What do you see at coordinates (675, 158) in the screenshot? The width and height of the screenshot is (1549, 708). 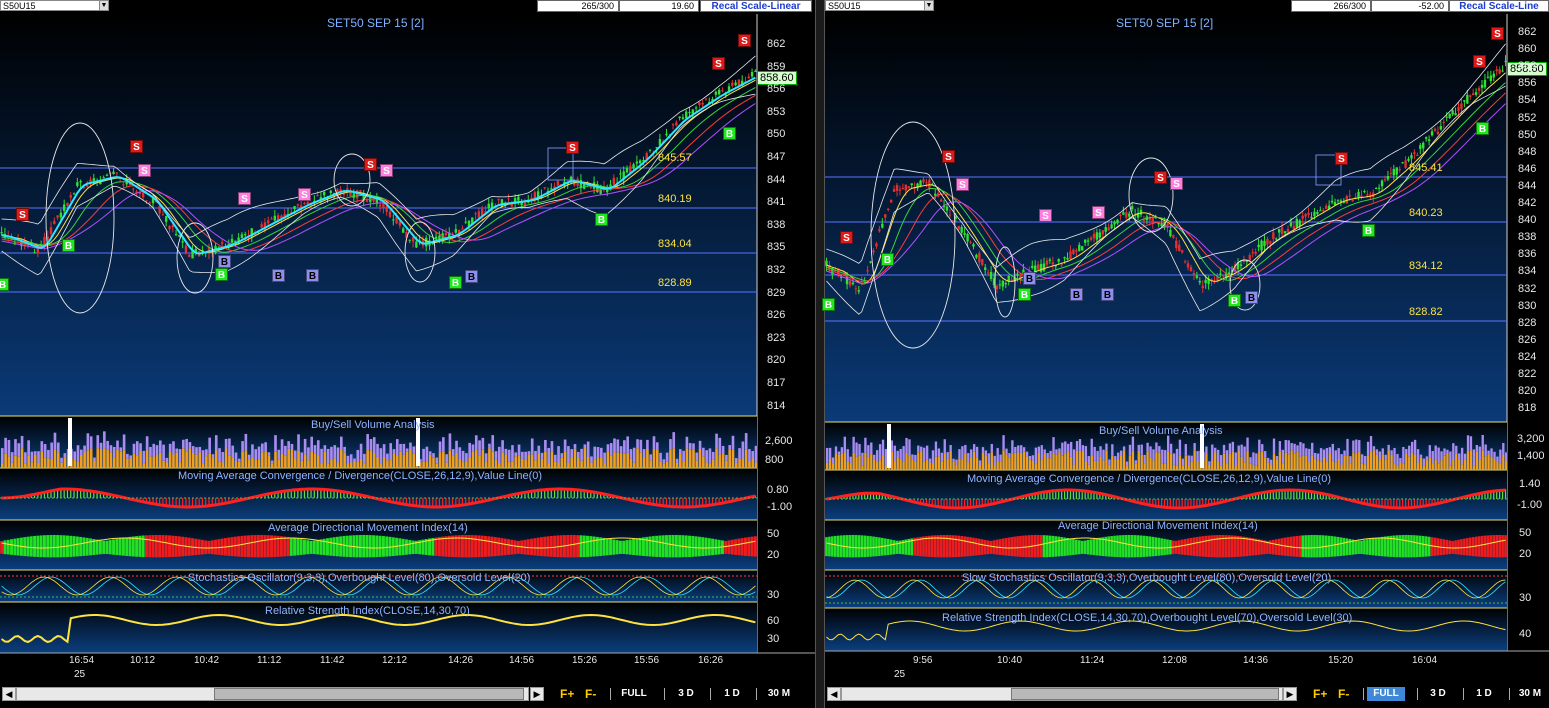 I see `level-label: 845.57` at bounding box center [675, 158].